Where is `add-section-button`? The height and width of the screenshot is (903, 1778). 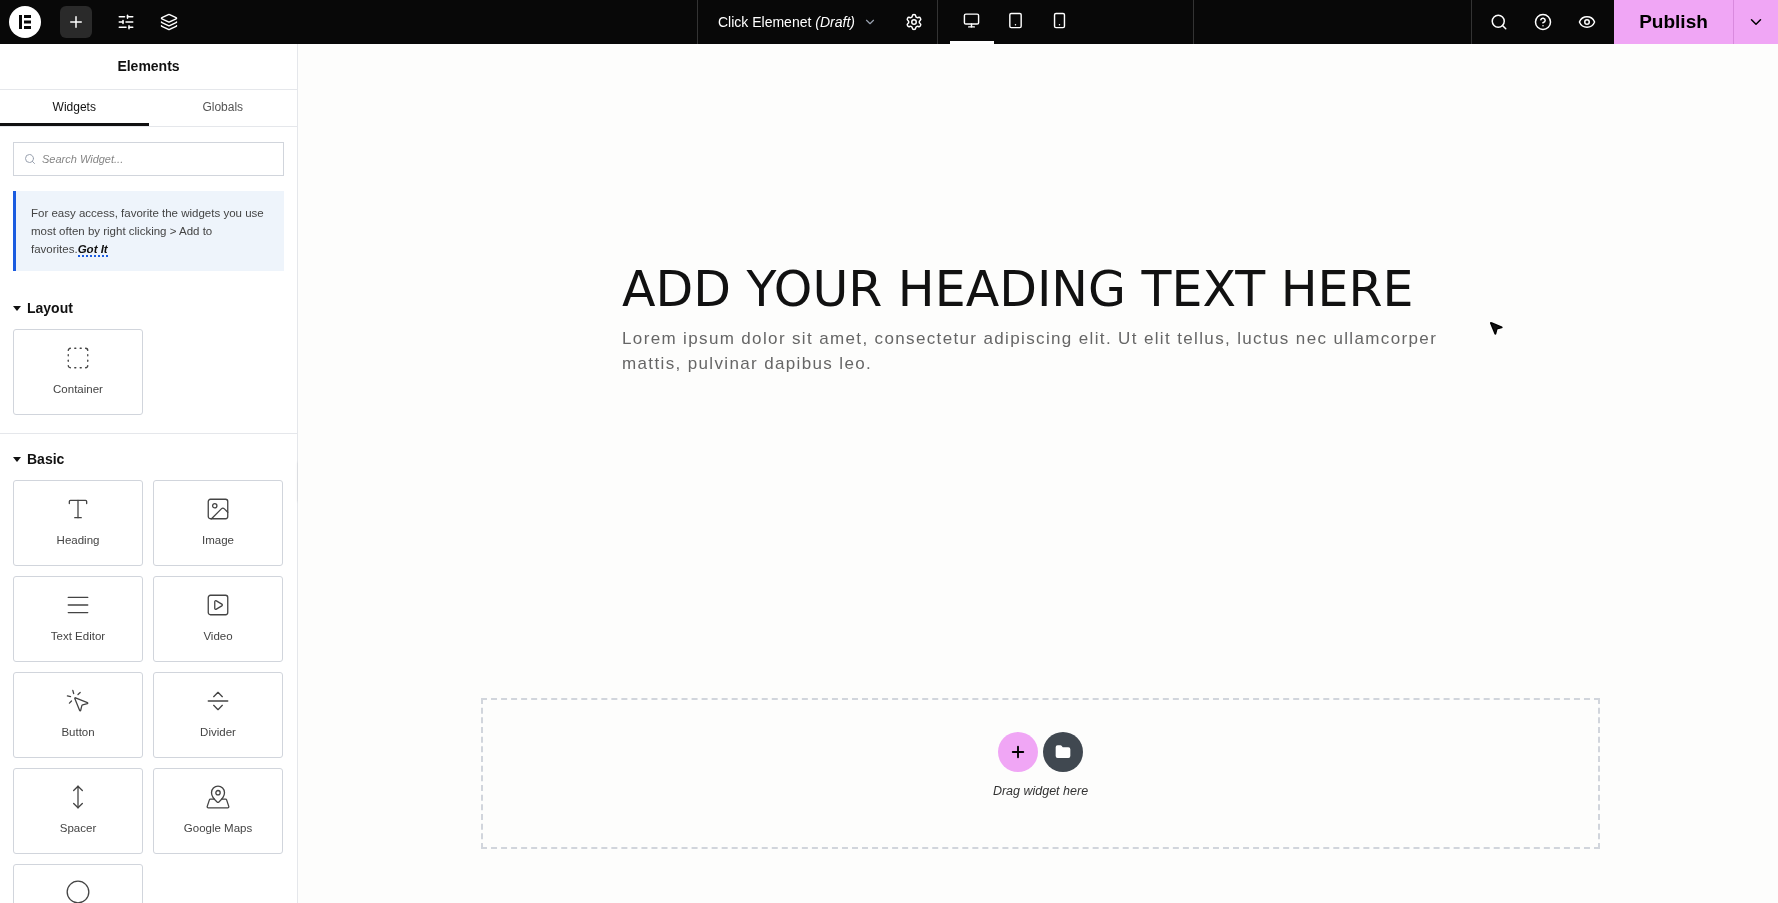
add-section-button is located at coordinates (1018, 752).